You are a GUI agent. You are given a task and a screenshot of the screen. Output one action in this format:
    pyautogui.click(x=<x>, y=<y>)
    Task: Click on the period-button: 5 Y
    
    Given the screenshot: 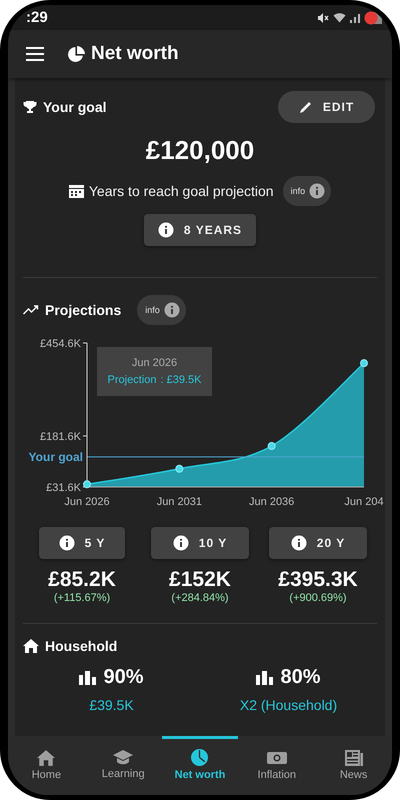 What is the action you would take?
    pyautogui.click(x=82, y=543)
    